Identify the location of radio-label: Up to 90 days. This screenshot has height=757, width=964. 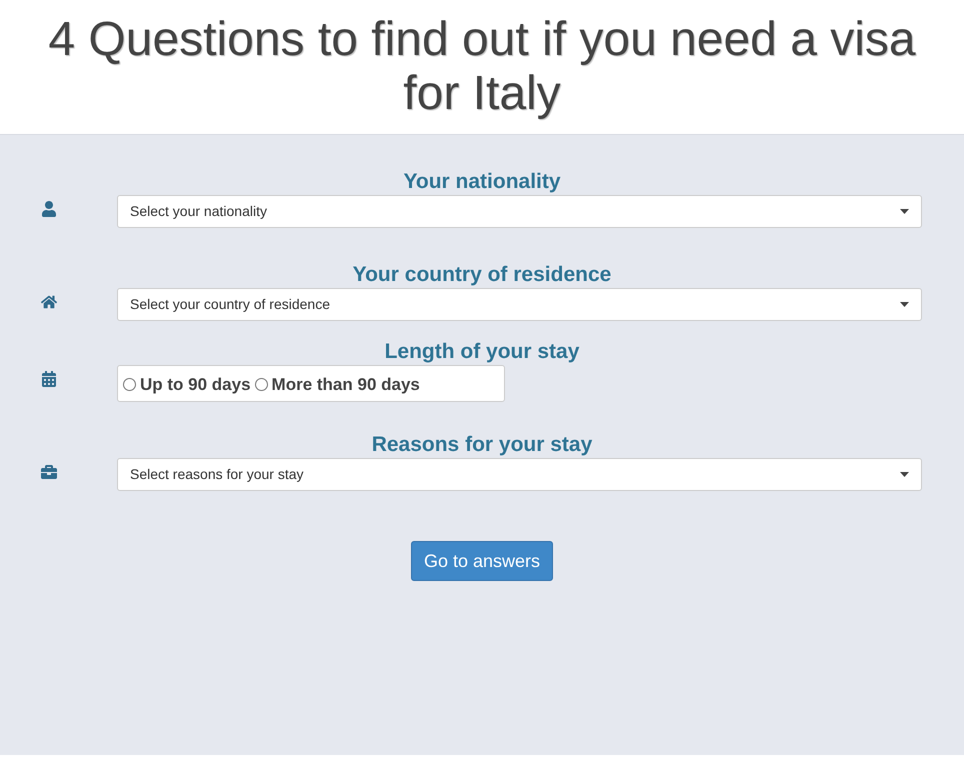
(195, 385).